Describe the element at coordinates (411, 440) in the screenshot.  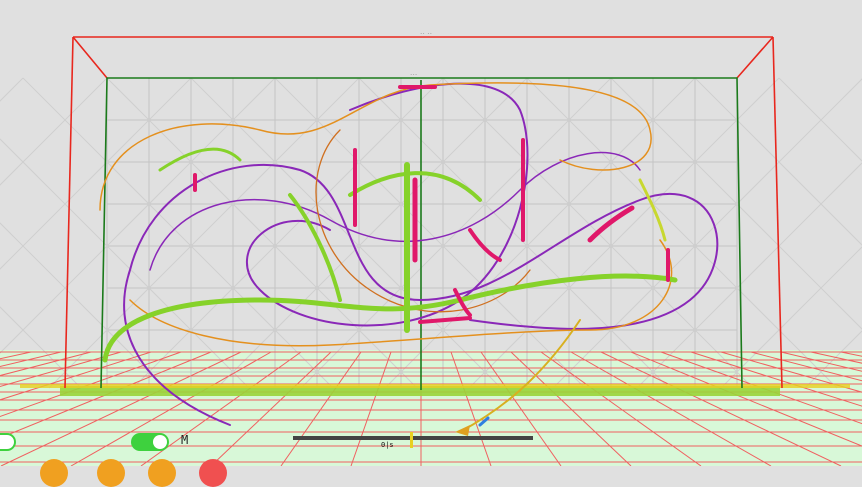
I see `timeline-playhead` at that location.